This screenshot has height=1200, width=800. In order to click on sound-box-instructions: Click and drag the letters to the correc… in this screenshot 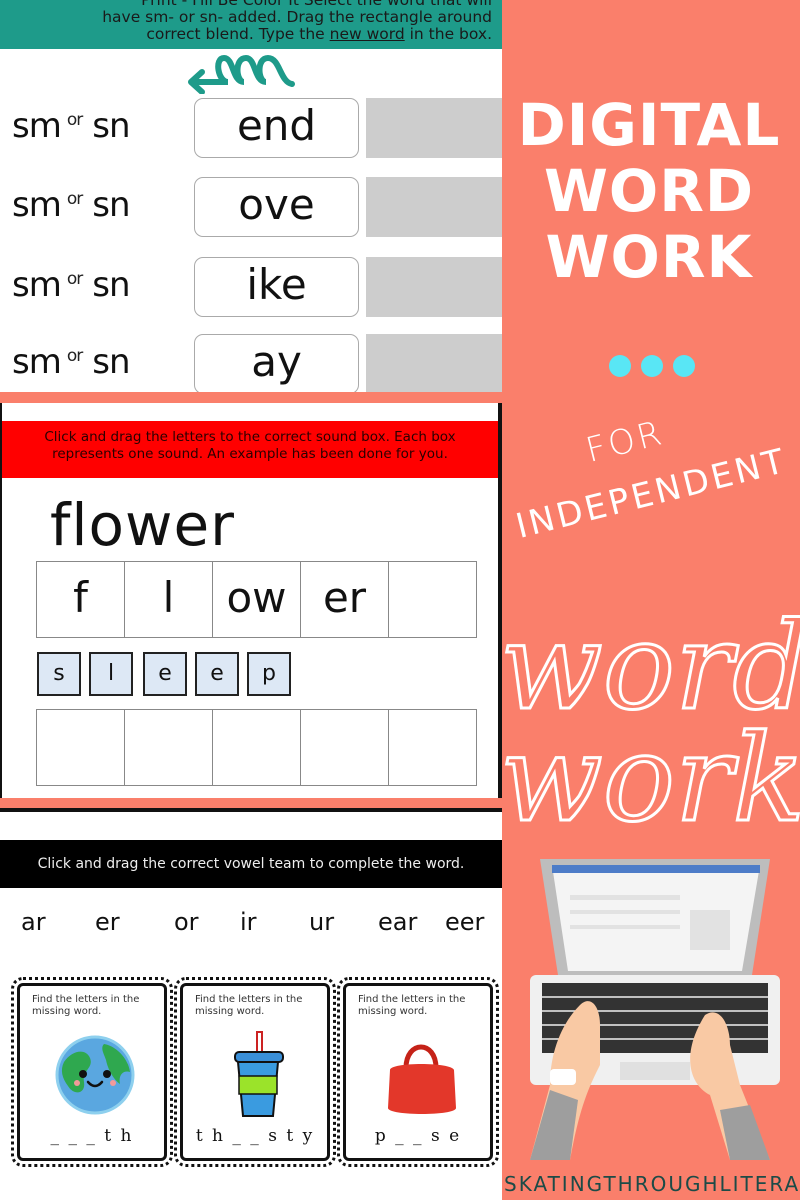, I will do `click(250, 449)`.